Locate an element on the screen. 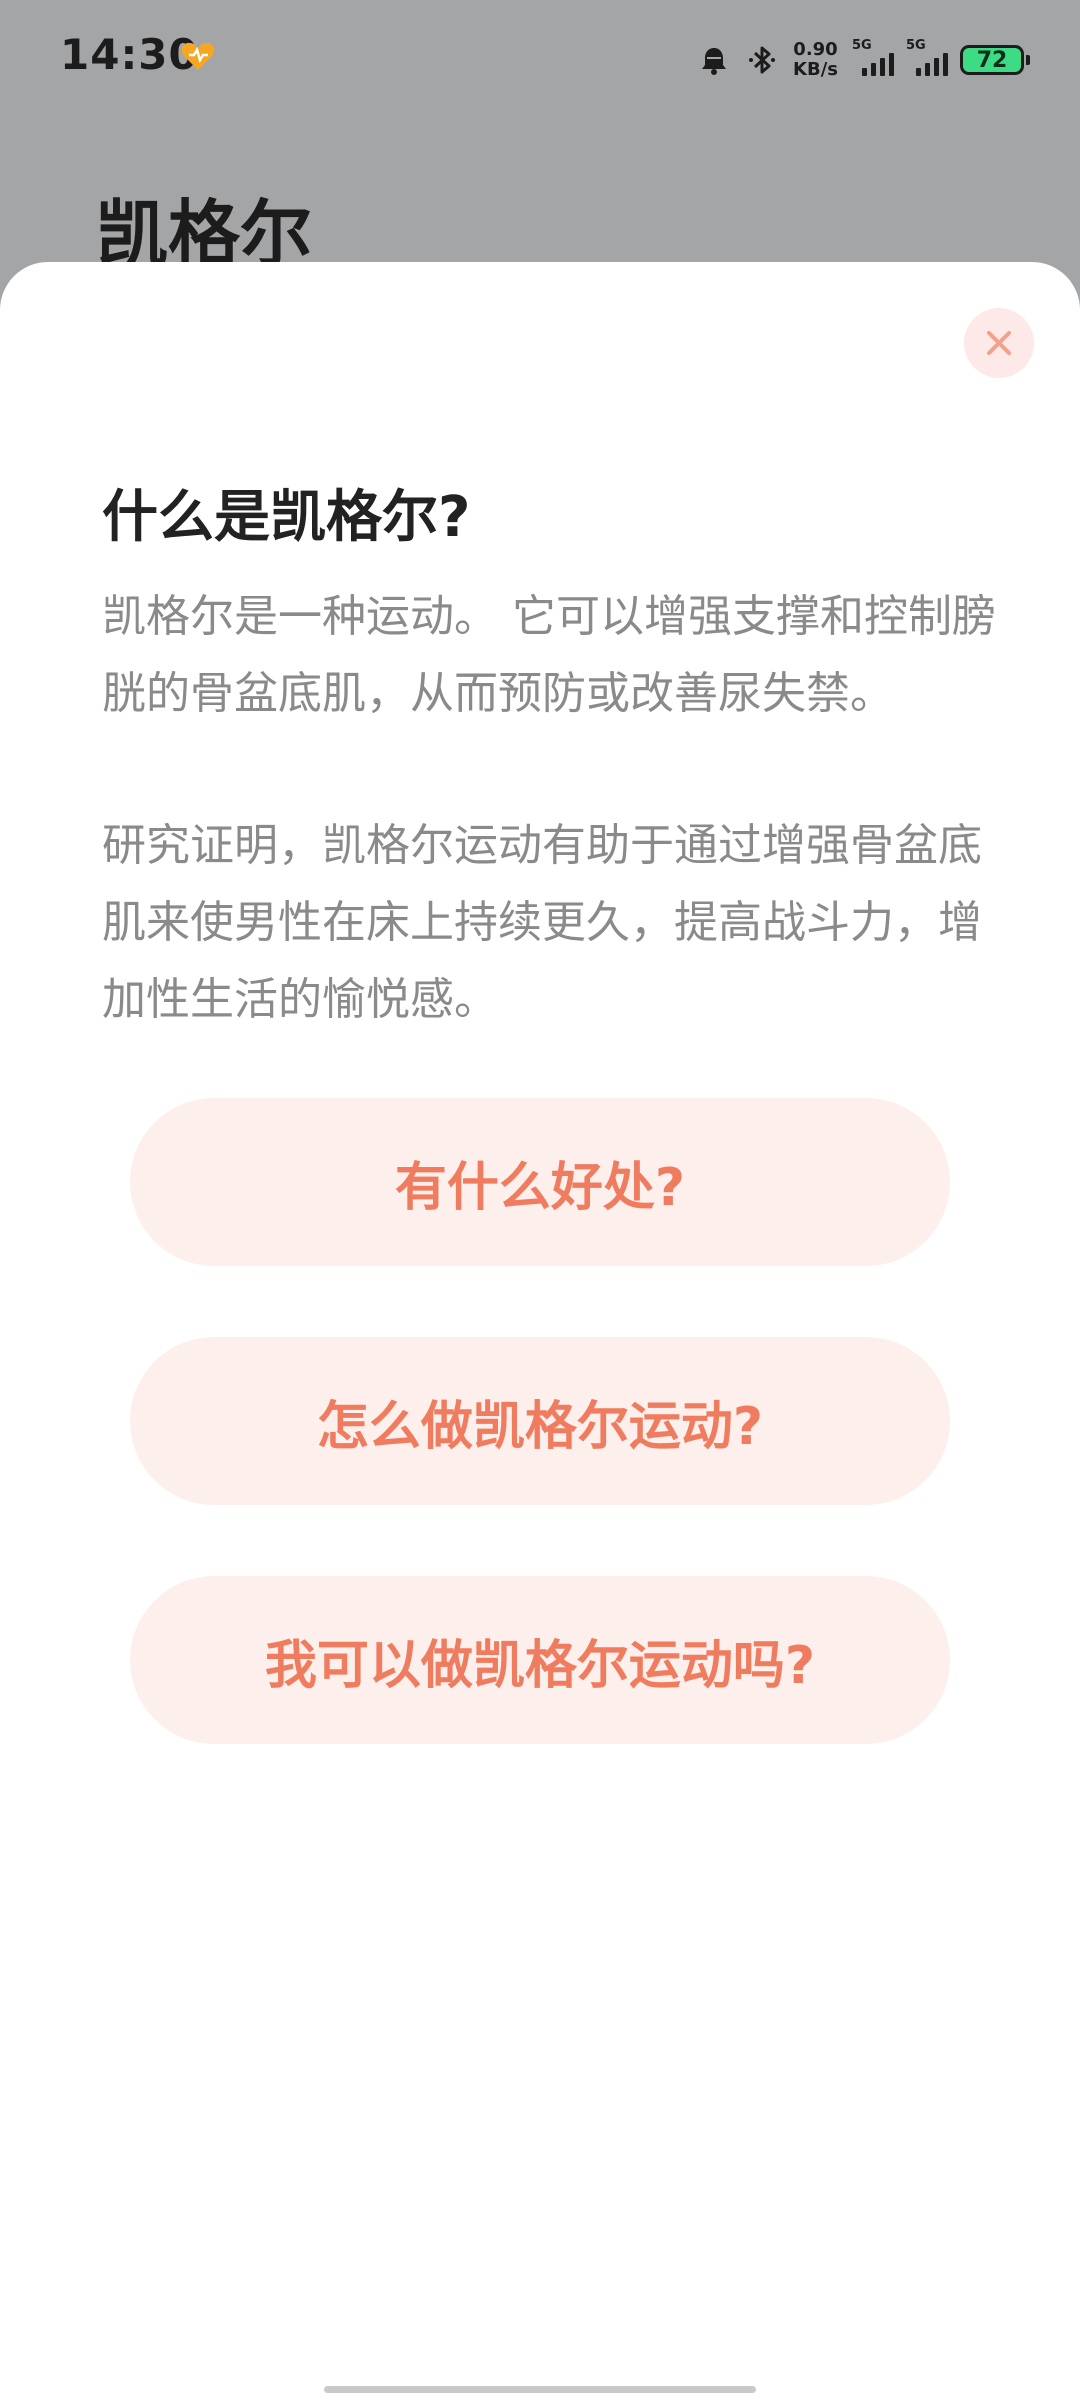 This screenshot has height=2400, width=1080. close-icon is located at coordinates (999, 343).